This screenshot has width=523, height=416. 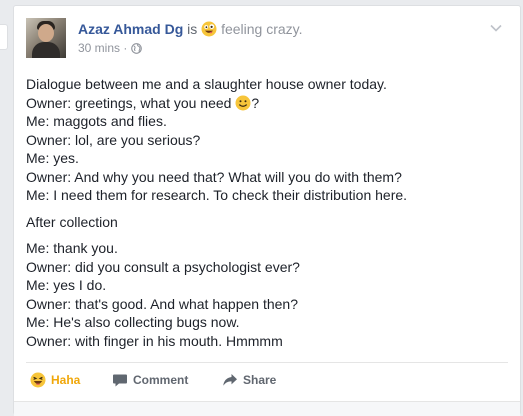 I want to click on globe-icon, so click(x=136, y=48).